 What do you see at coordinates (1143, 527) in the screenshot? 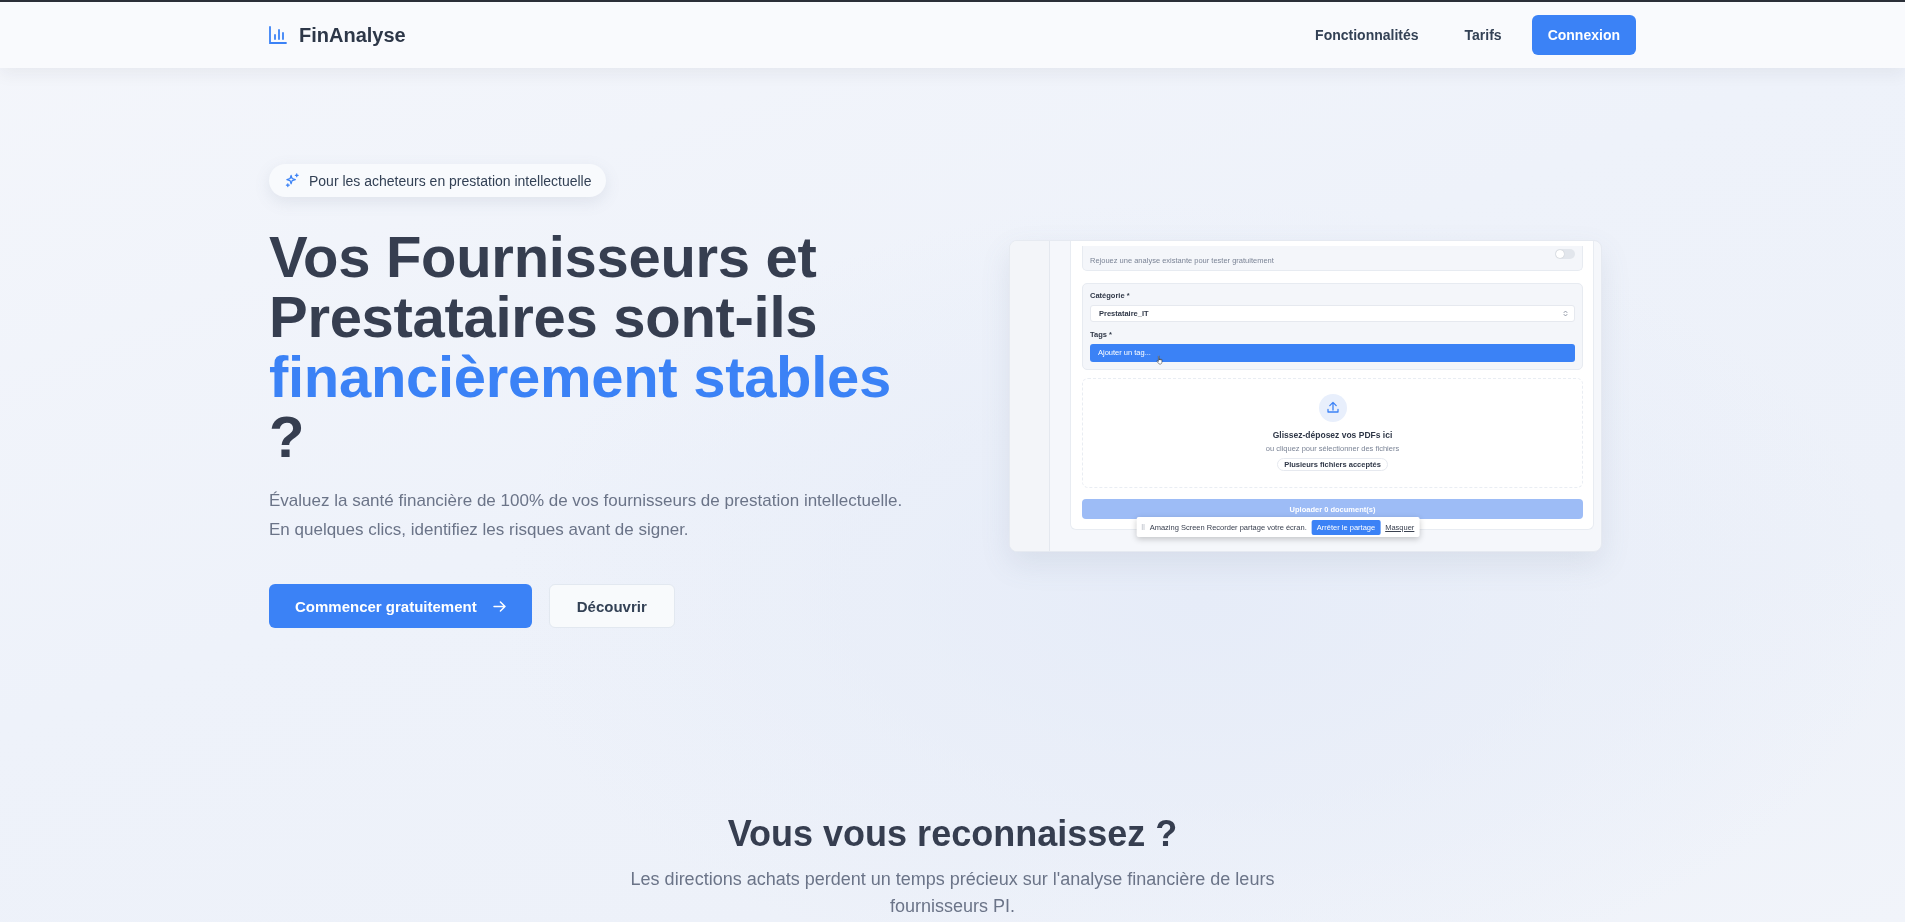
I see `drag-handle-icon` at bounding box center [1143, 527].